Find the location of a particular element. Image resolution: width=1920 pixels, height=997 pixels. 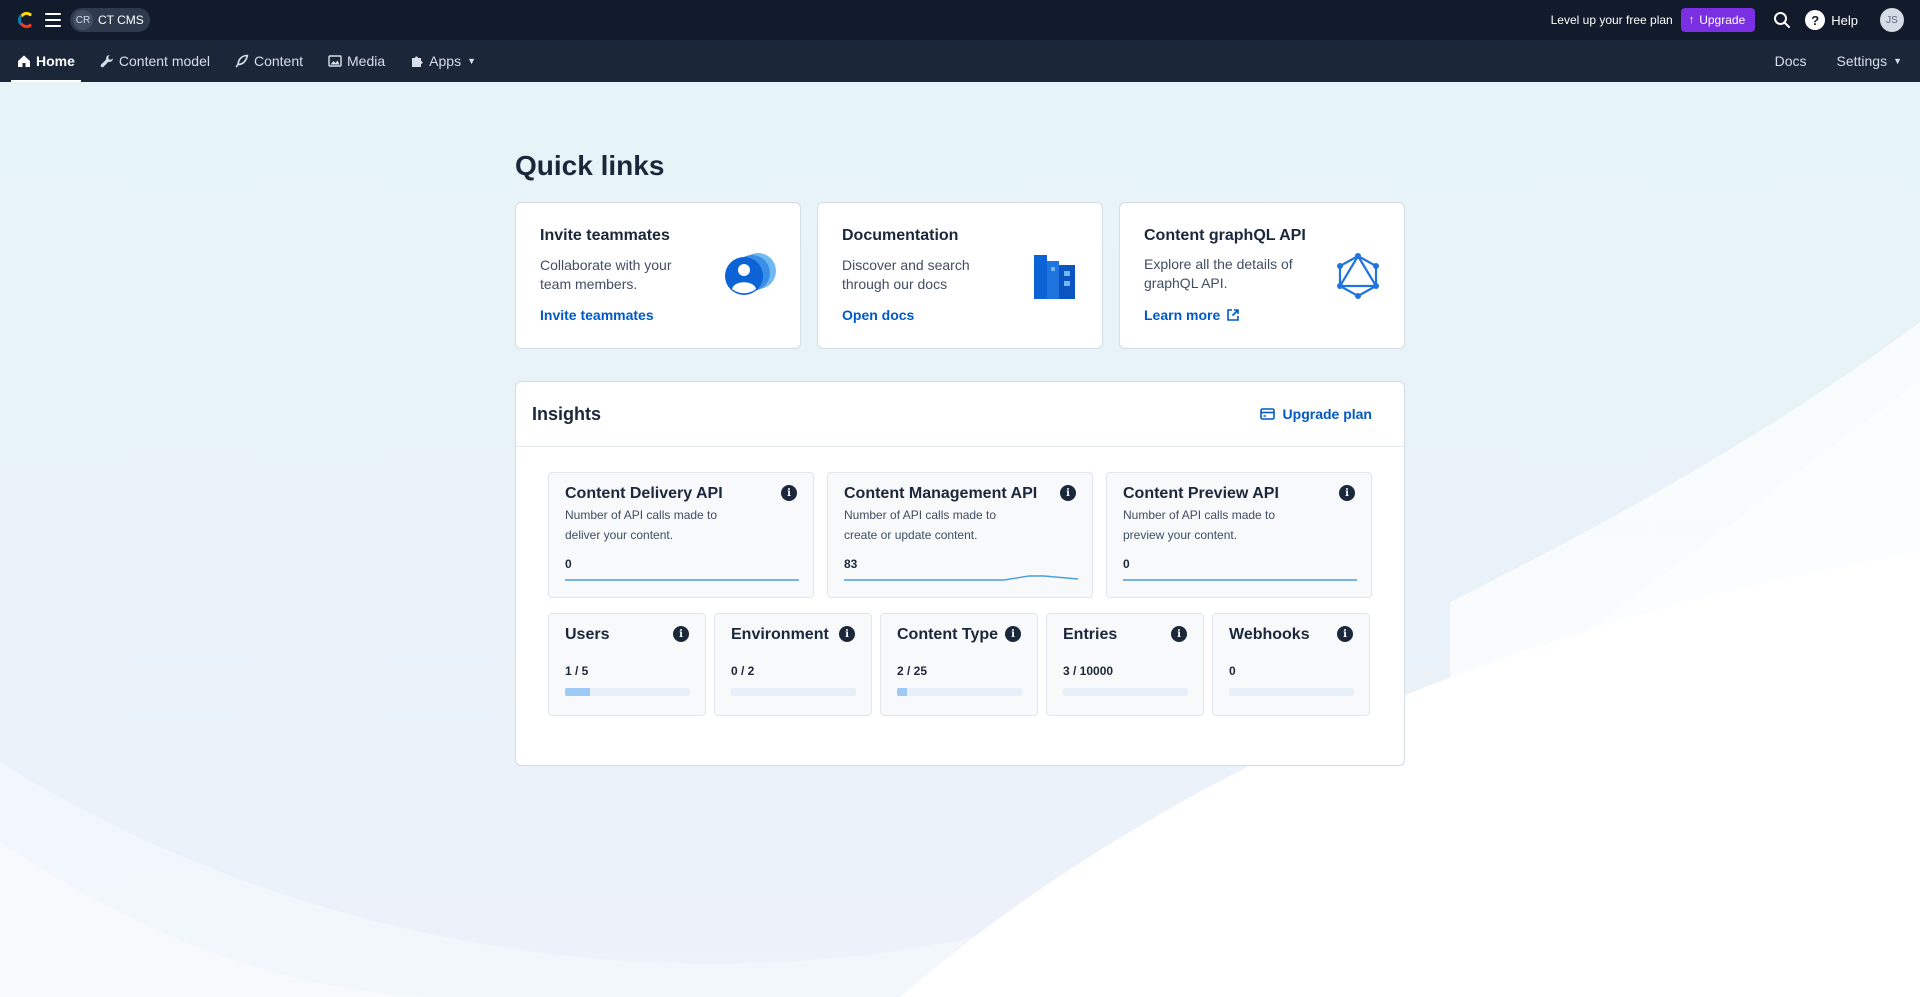

usage-title: Content Type is located at coordinates (948, 634).